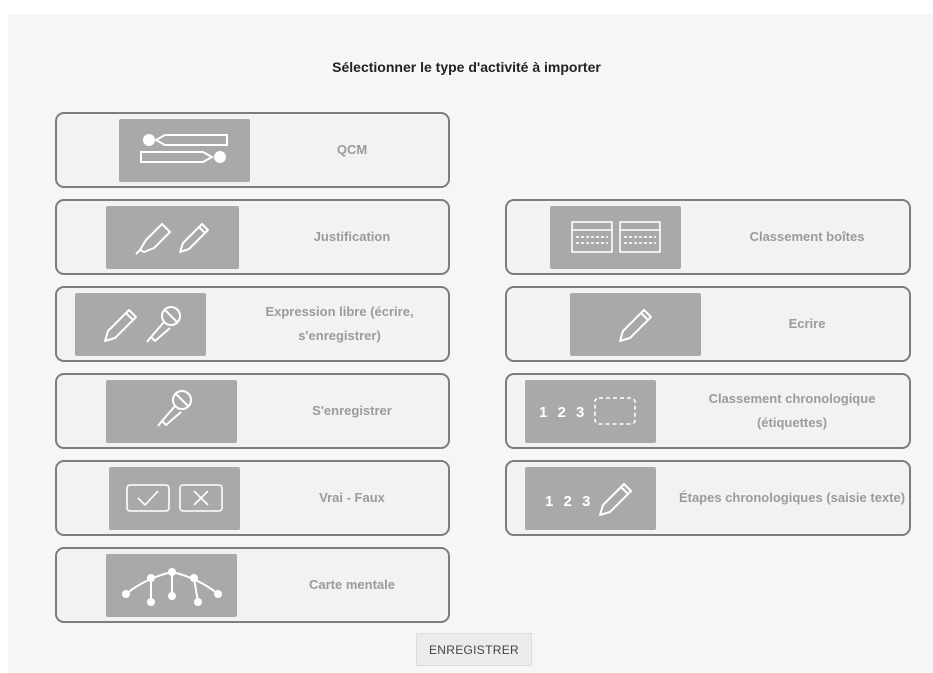 Image resolution: width=933 pixels, height=673 pixels. Describe the element at coordinates (252, 585) in the screenshot. I see `activity-card-carte-mentale: Carte mentale` at that location.